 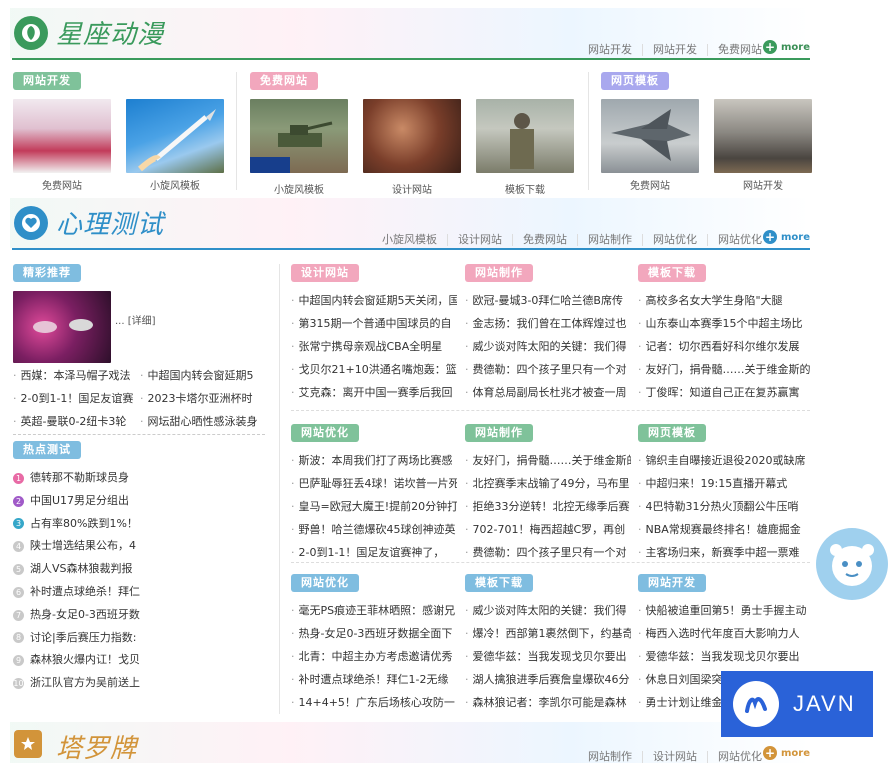 I want to click on hot-item: 1 德转那不勒斯球员身, so click(x=138, y=478).